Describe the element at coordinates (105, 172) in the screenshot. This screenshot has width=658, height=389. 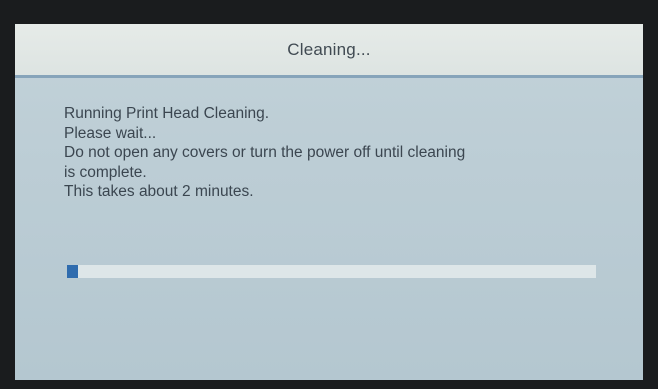
I see `message-line: is complete.` at that location.